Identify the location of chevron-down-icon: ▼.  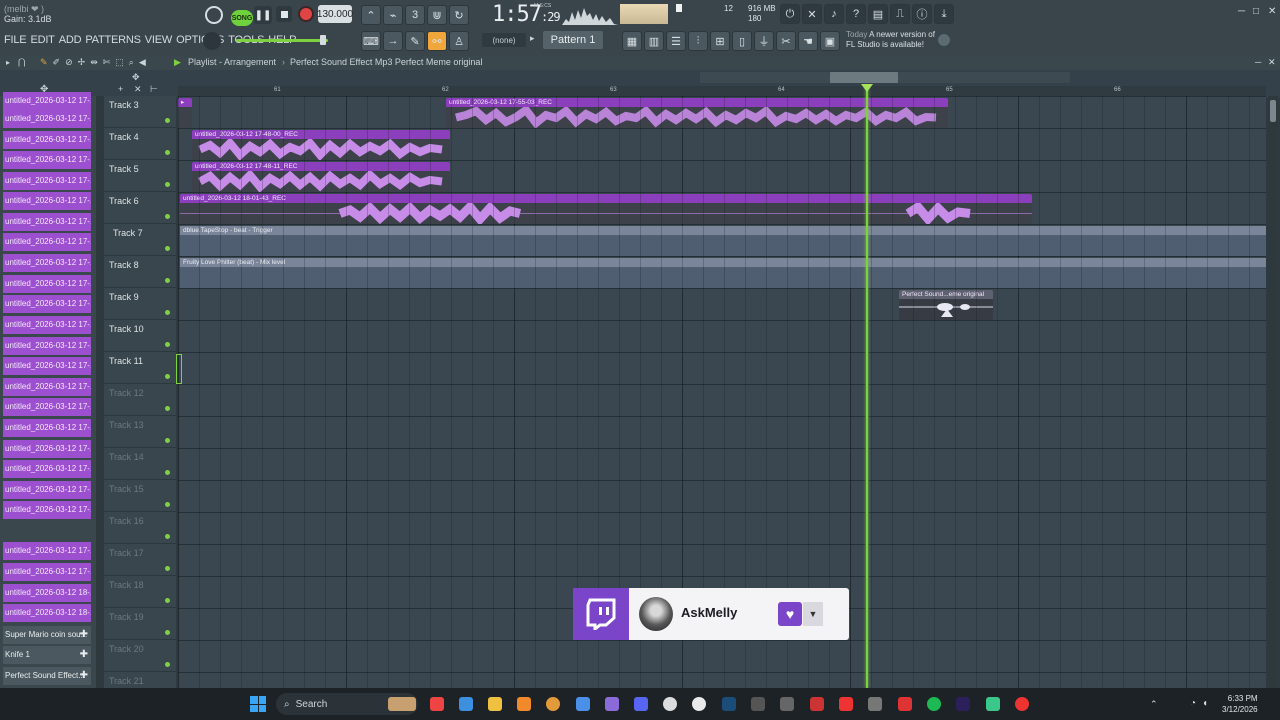
(813, 614).